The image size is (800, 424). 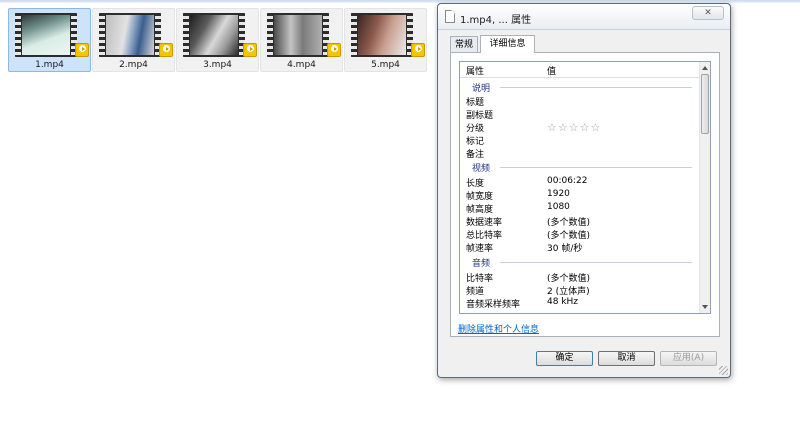 What do you see at coordinates (580, 101) in the screenshot?
I see `property-row: 标题` at bounding box center [580, 101].